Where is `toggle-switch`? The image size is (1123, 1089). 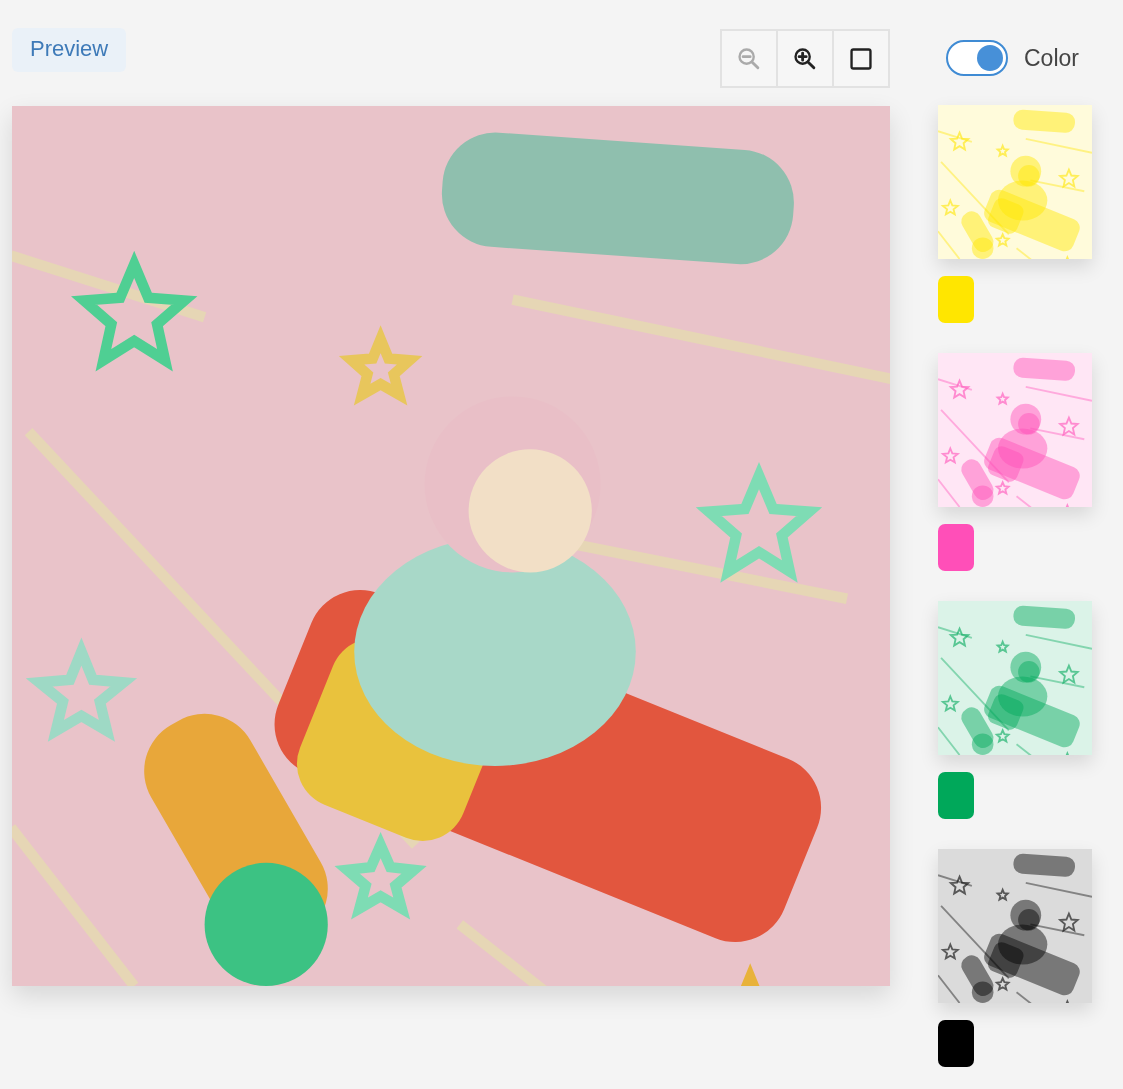 toggle-switch is located at coordinates (977, 58).